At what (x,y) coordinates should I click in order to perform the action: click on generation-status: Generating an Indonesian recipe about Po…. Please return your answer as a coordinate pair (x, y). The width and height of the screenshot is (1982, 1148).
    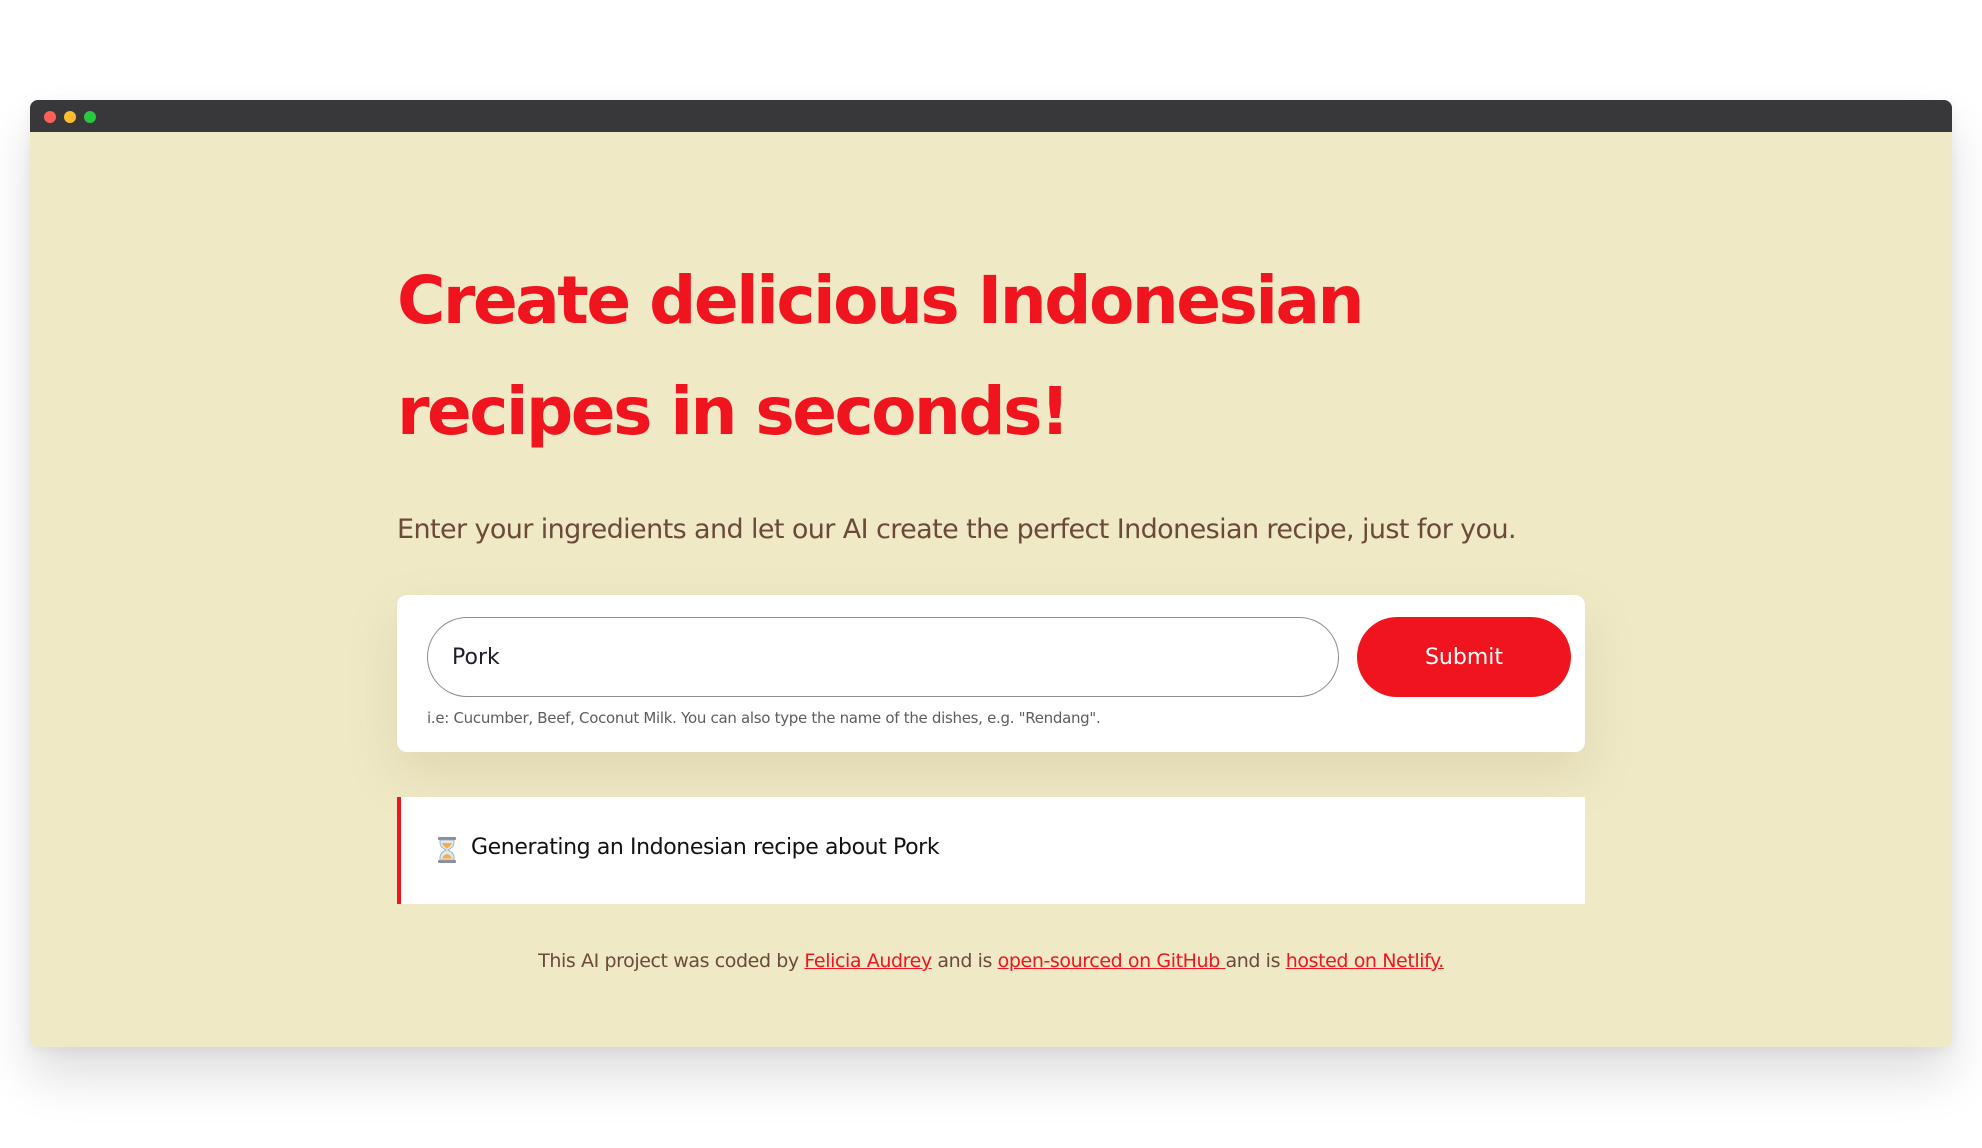
    Looking at the image, I should click on (991, 850).